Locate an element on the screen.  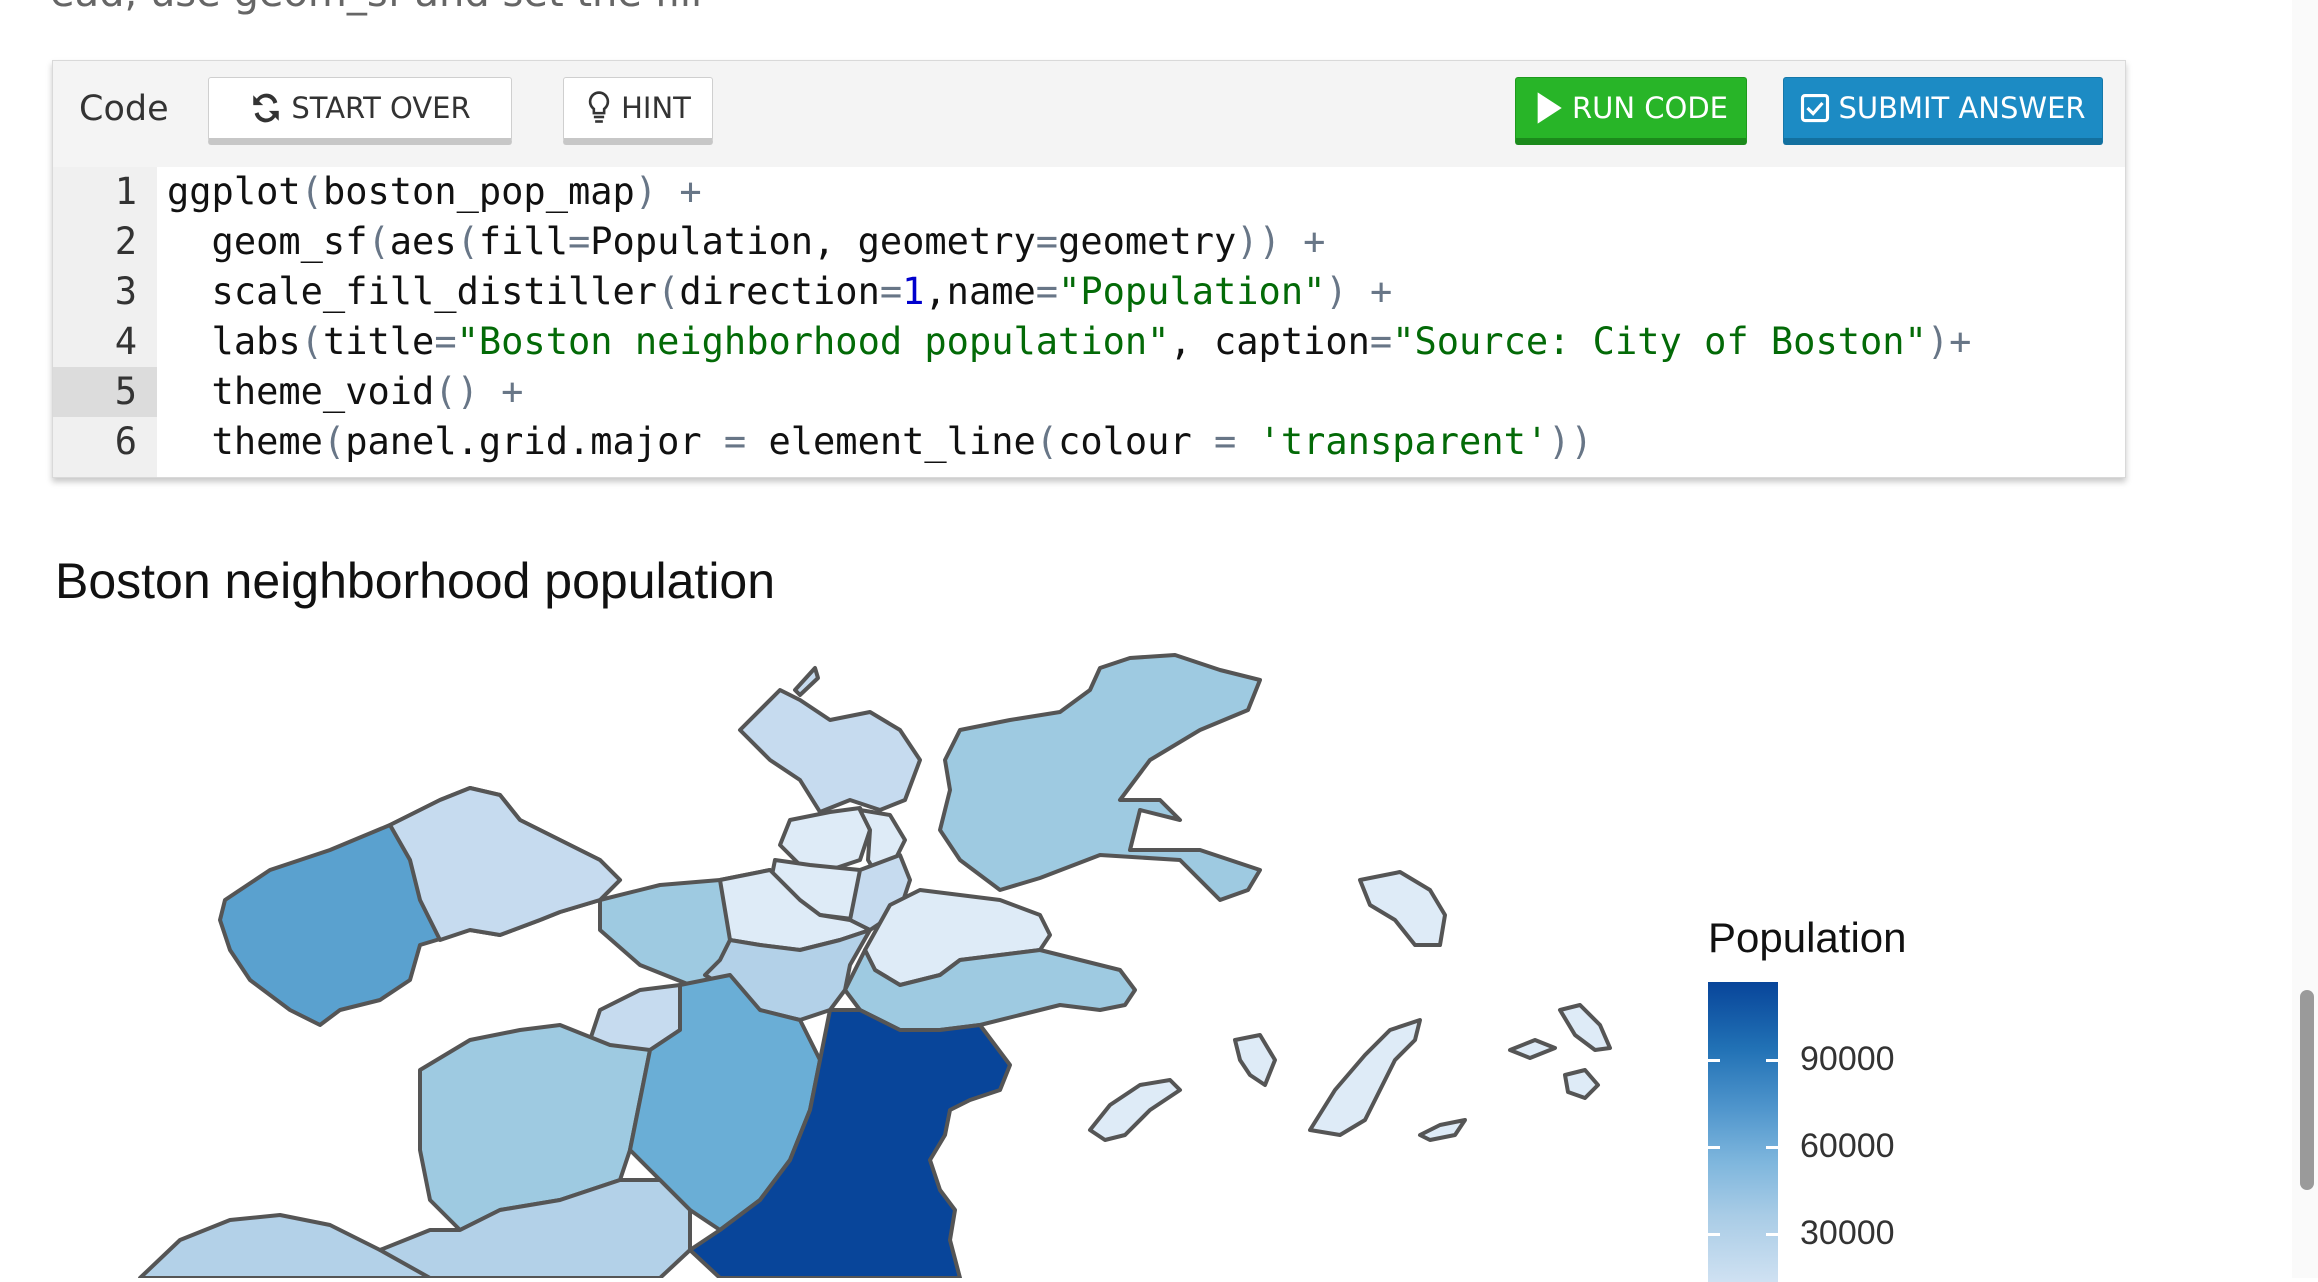
line-number: 1 is located at coordinates (125, 191).